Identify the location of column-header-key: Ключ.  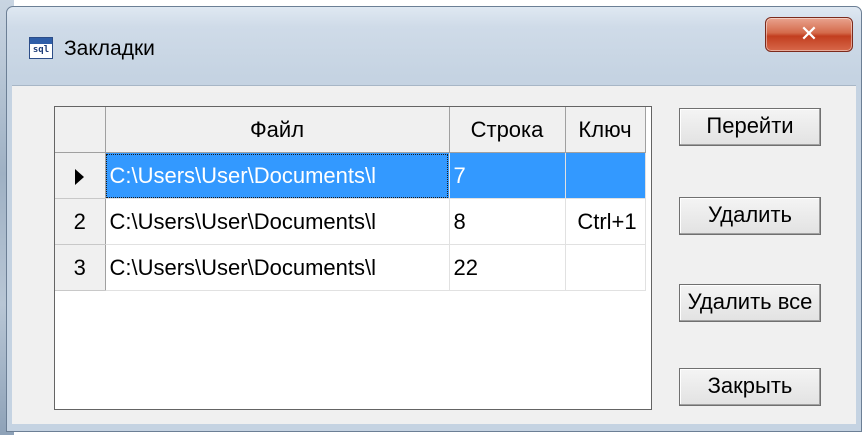
(605, 130).